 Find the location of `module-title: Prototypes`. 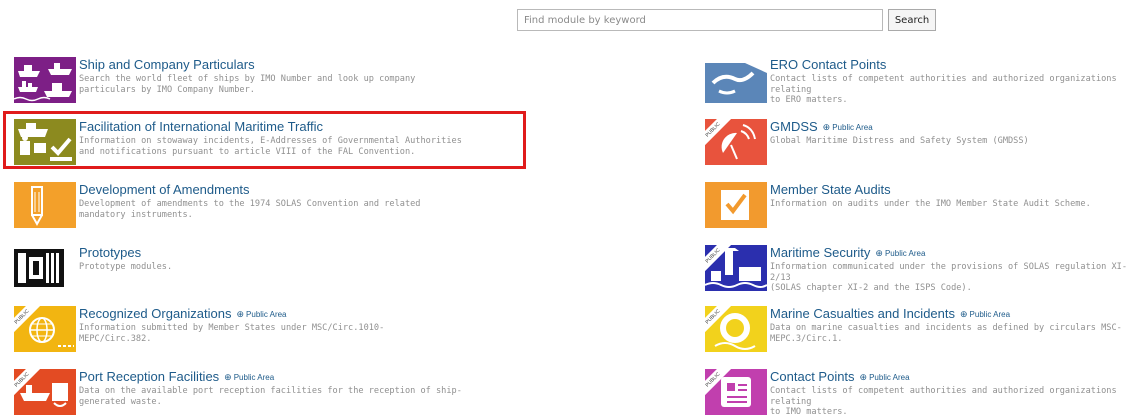

module-title: Prototypes is located at coordinates (110, 253).